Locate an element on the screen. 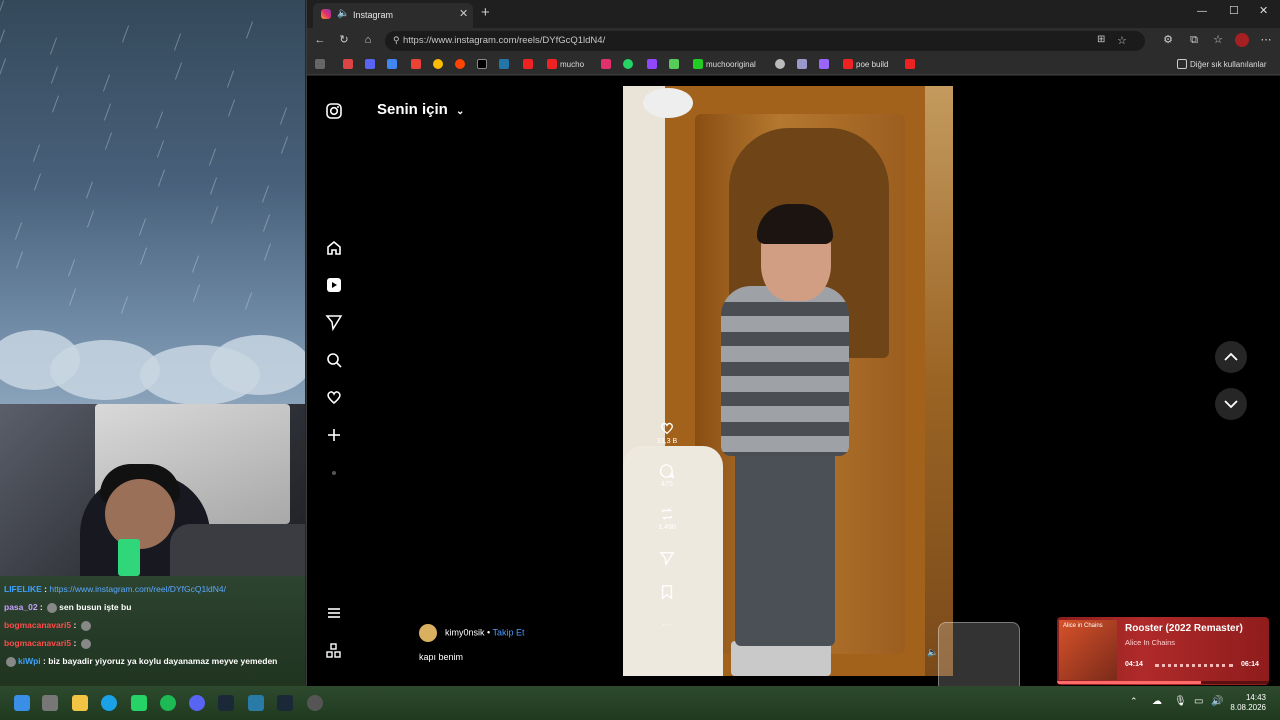 The image size is (1280, 720). feed-selector: Senin için ⌄ is located at coordinates (420, 109).